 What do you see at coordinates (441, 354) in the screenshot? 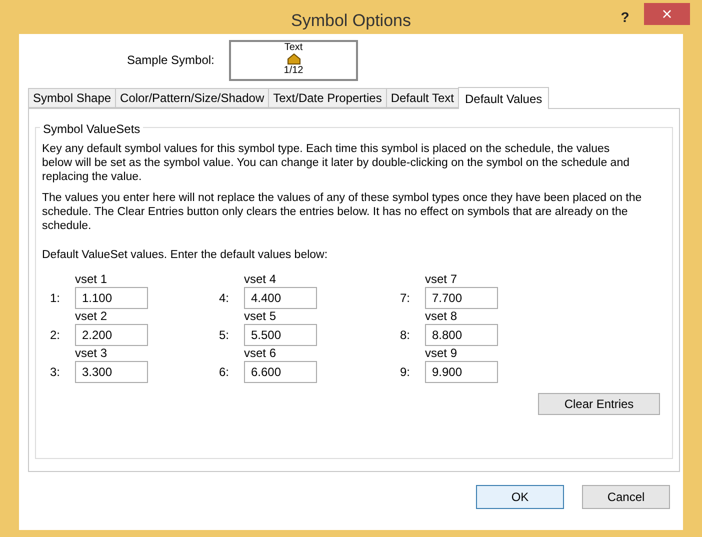
I see `vset-label: vset 9` at bounding box center [441, 354].